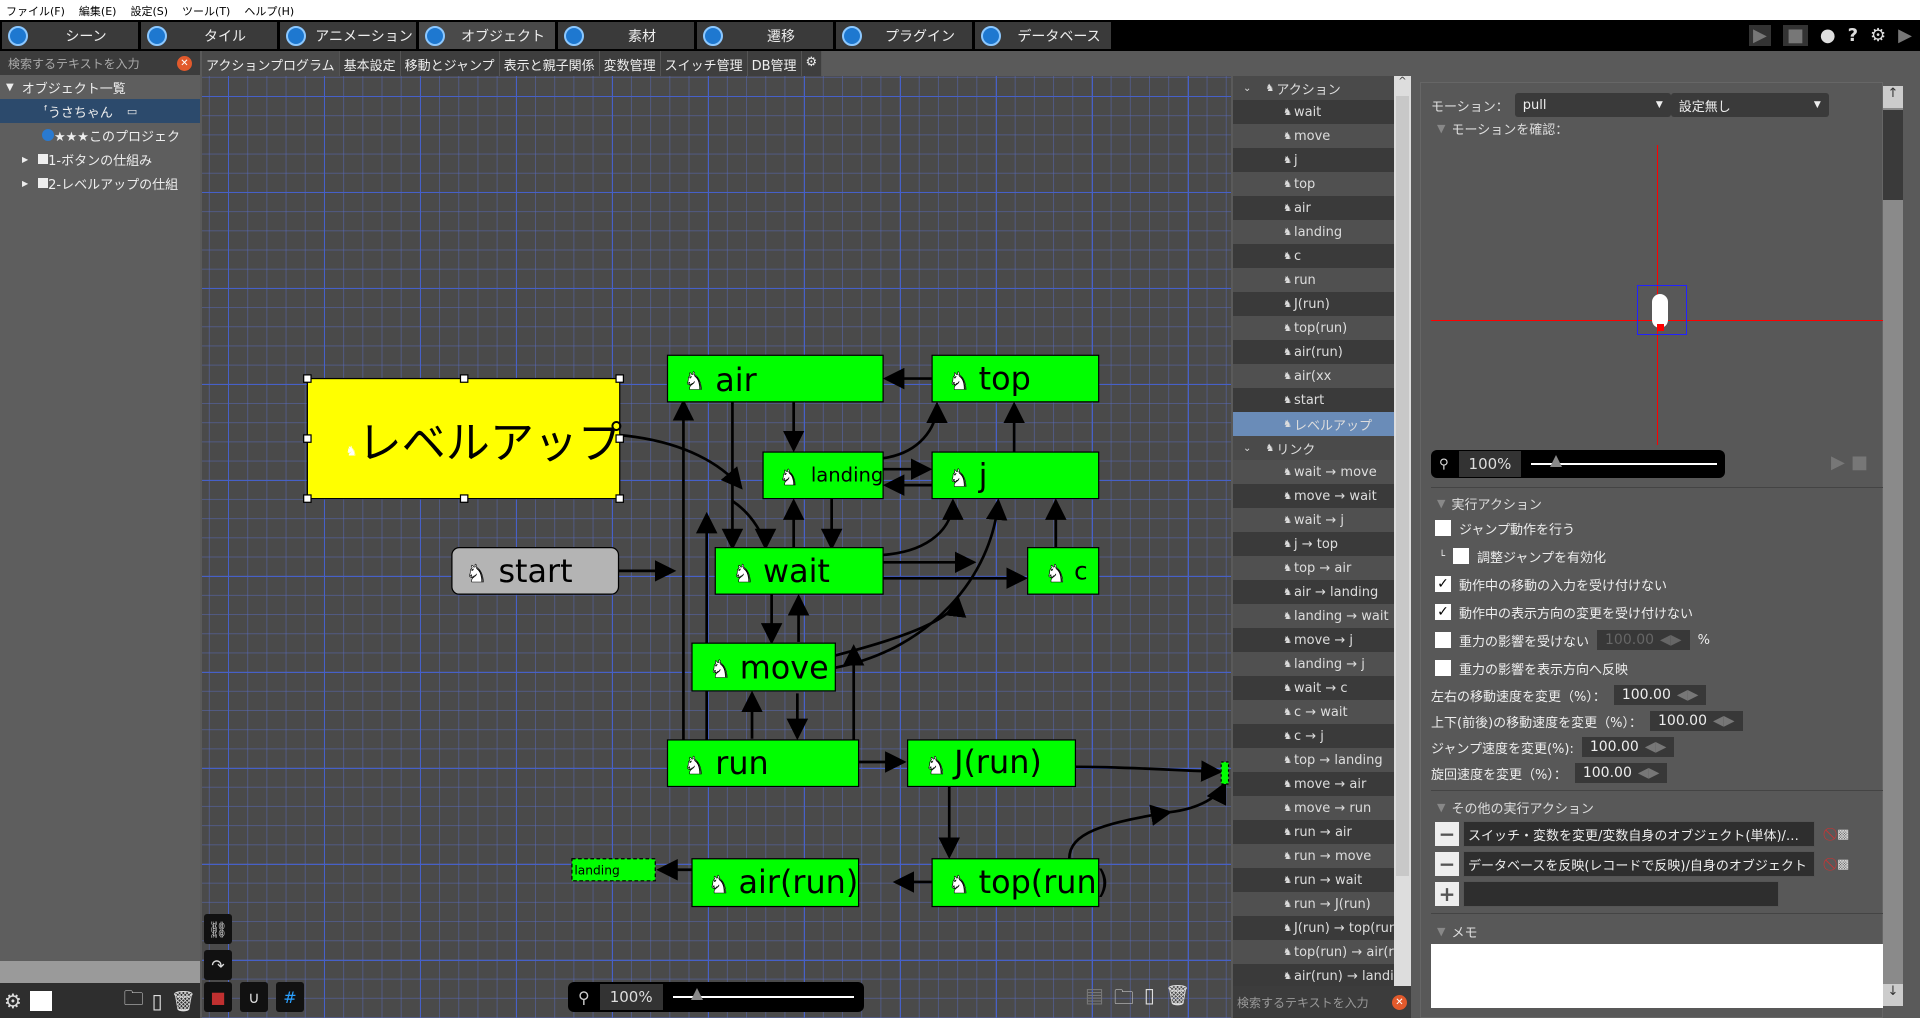 This screenshot has height=1018, width=1920. Describe the element at coordinates (1313, 568) in the screenshot. I see `link-list-item: ♞ top → air` at that location.